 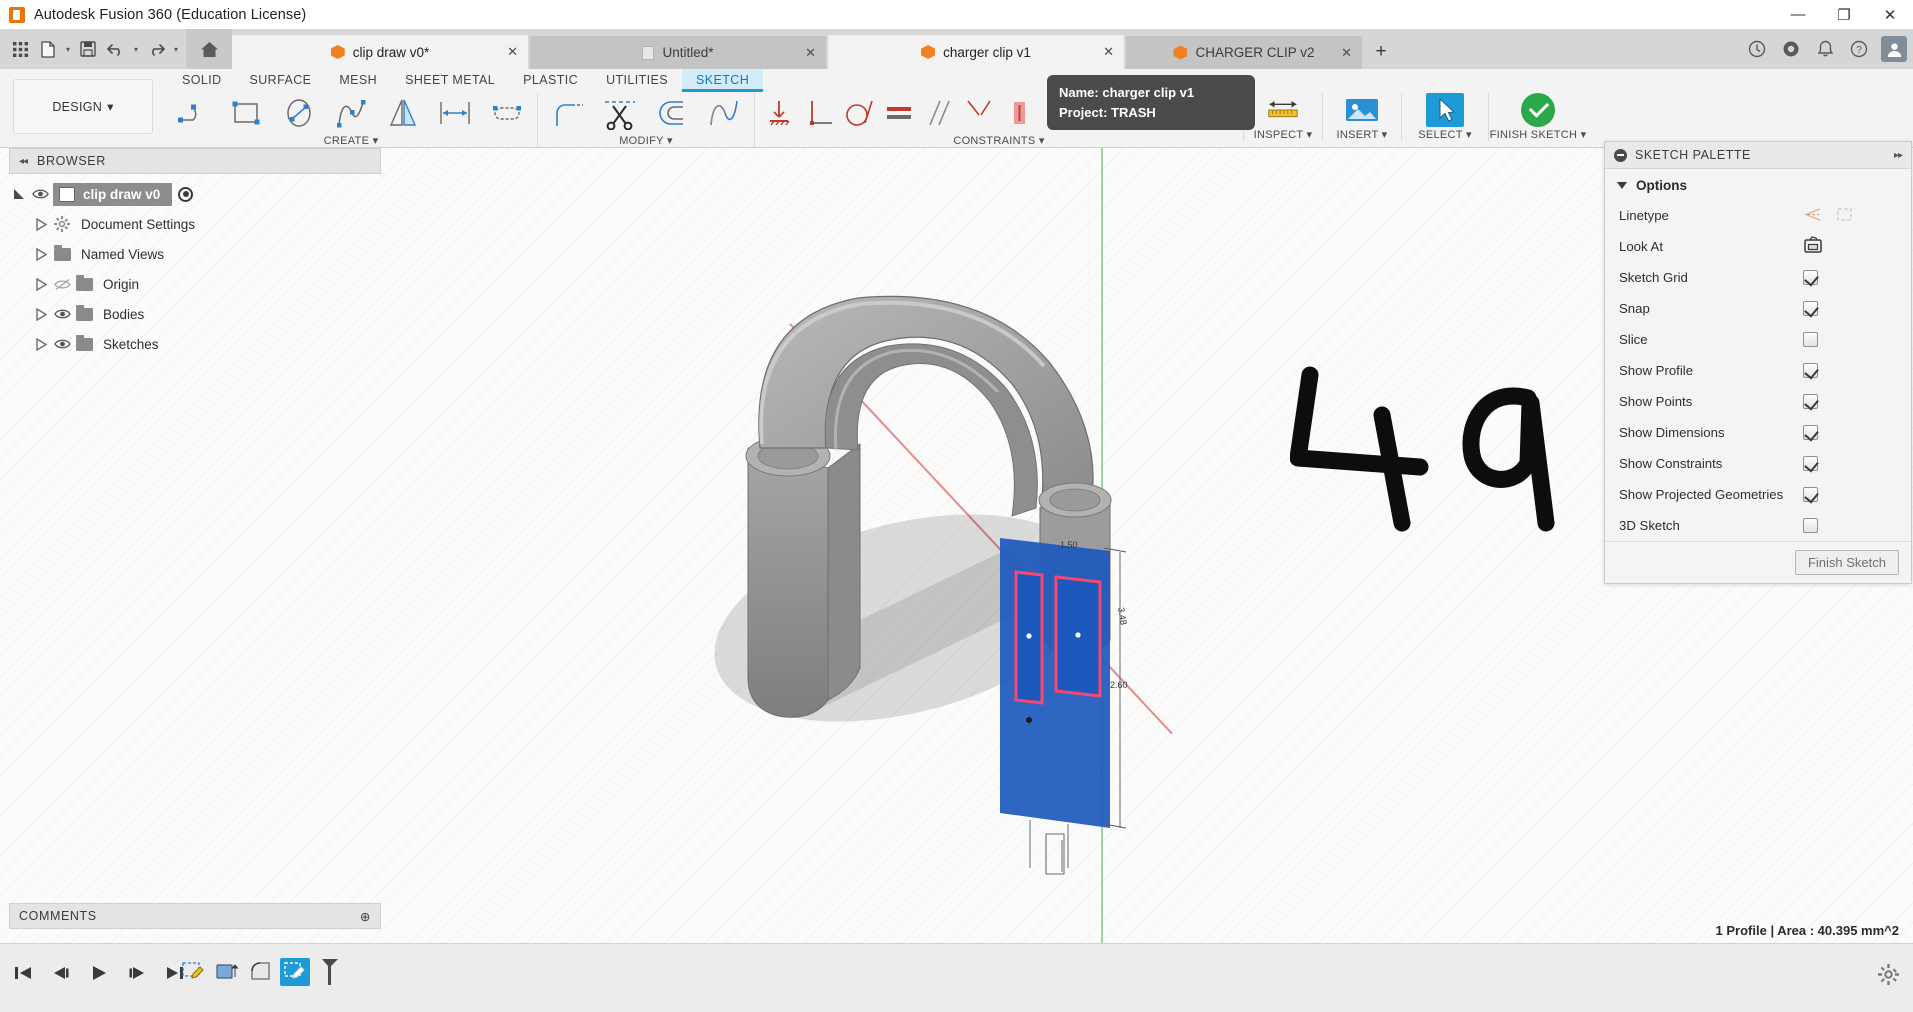 What do you see at coordinates (1810, 401) in the screenshot?
I see `show-points-checkbox` at bounding box center [1810, 401].